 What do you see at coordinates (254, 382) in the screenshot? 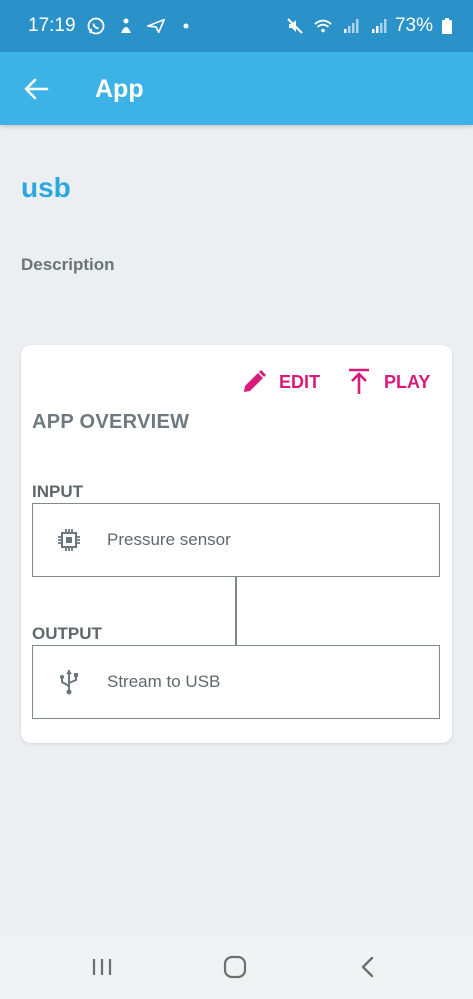
I see `pencil-icon` at bounding box center [254, 382].